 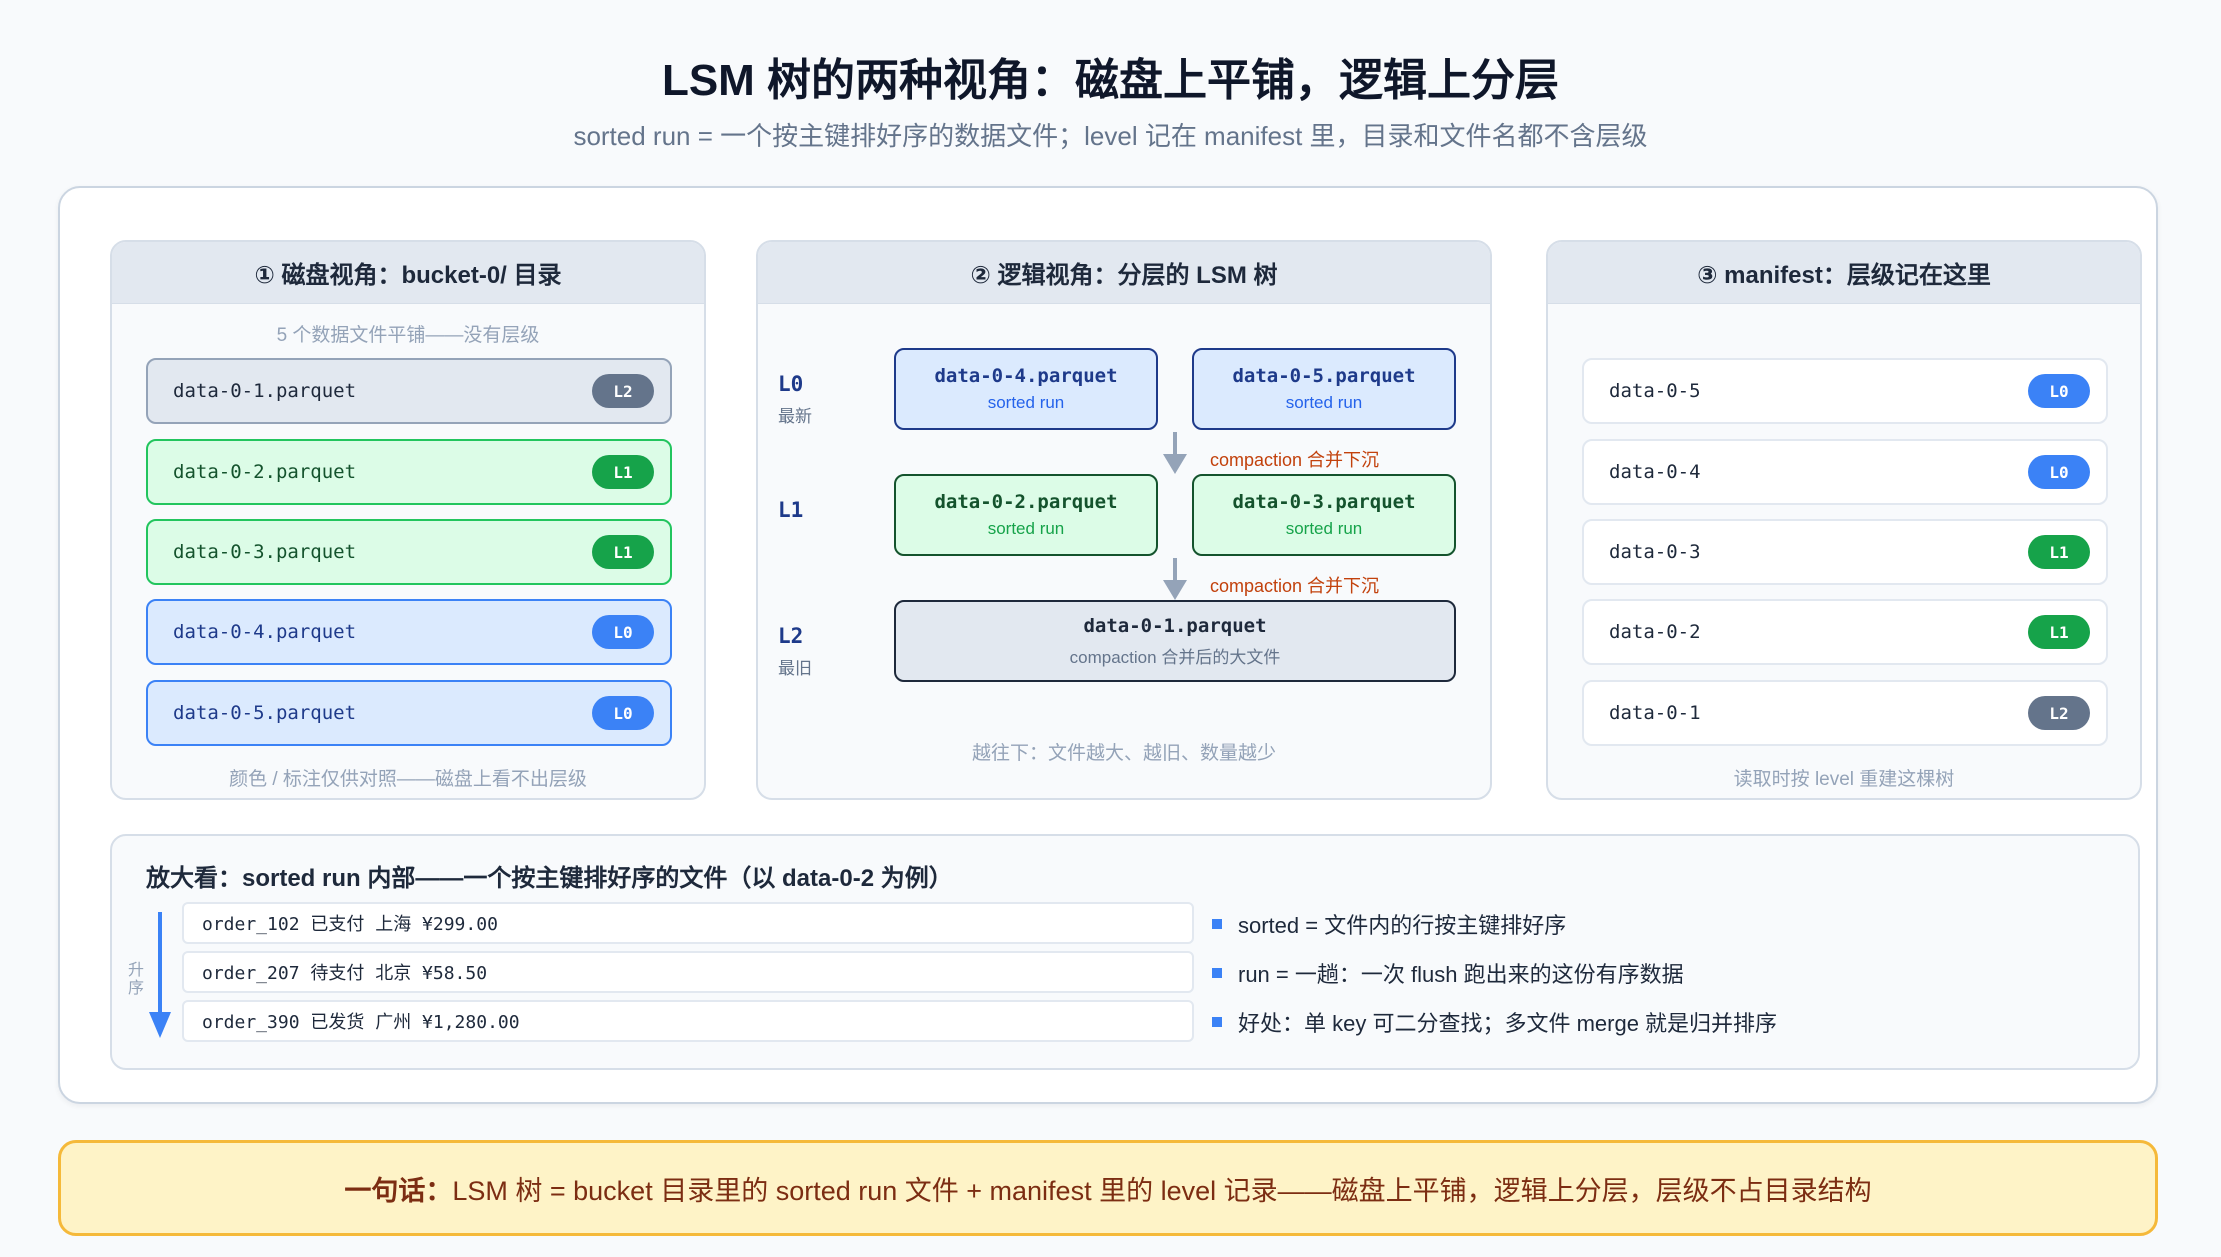 I want to click on sorted-run-box: data-0-2.parquet sorted run, so click(x=1026, y=515).